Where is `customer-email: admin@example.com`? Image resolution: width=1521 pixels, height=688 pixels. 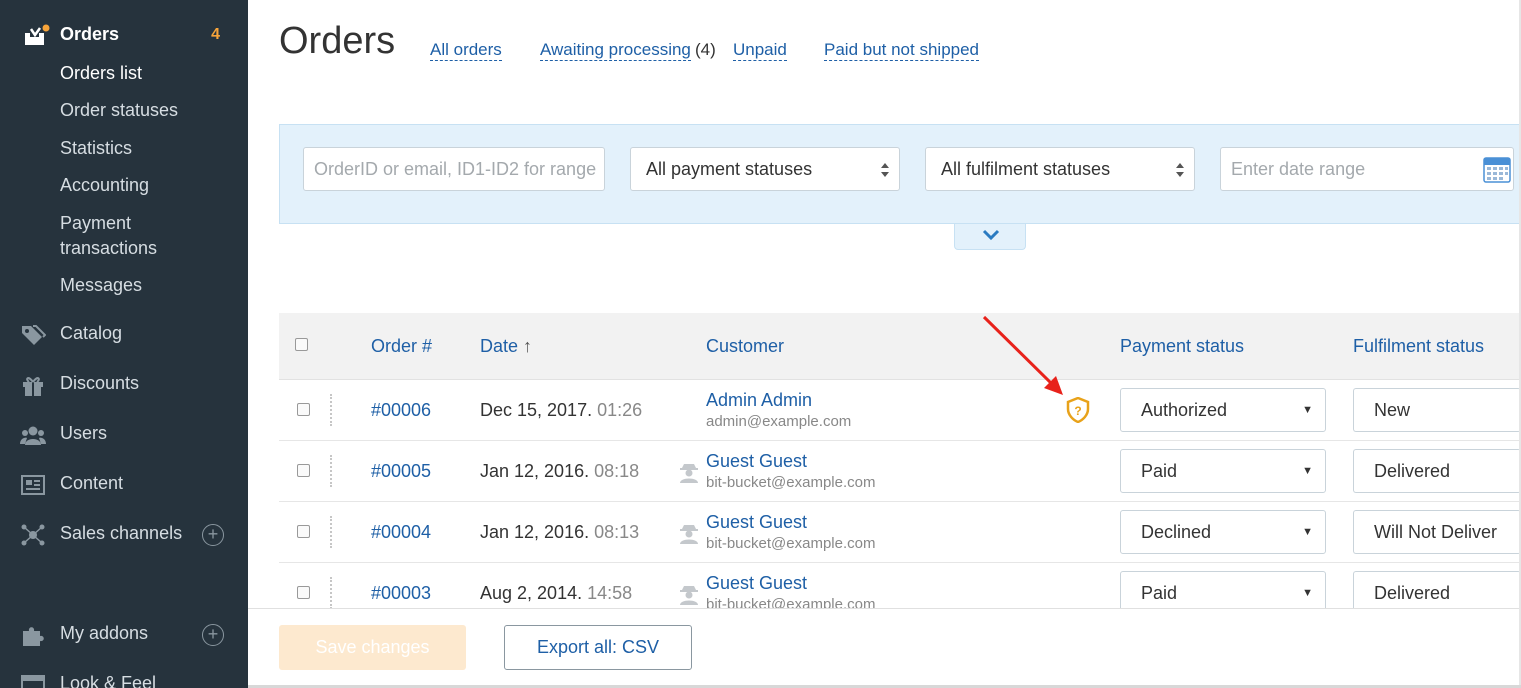
customer-email: admin@example.com is located at coordinates (779, 421).